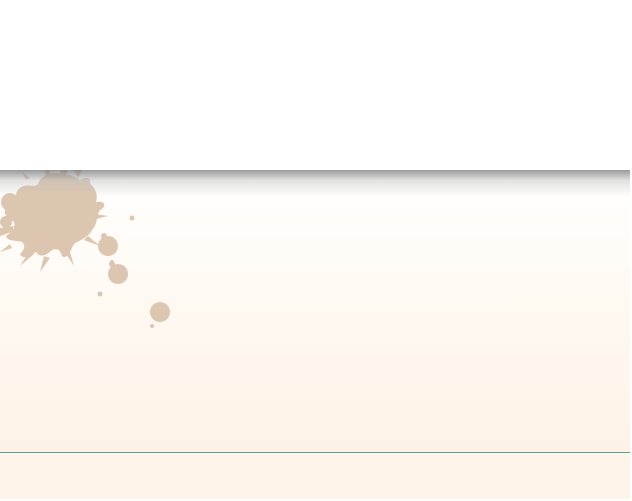  What do you see at coordinates (315, 476) in the screenshot?
I see `footer-panel` at bounding box center [315, 476].